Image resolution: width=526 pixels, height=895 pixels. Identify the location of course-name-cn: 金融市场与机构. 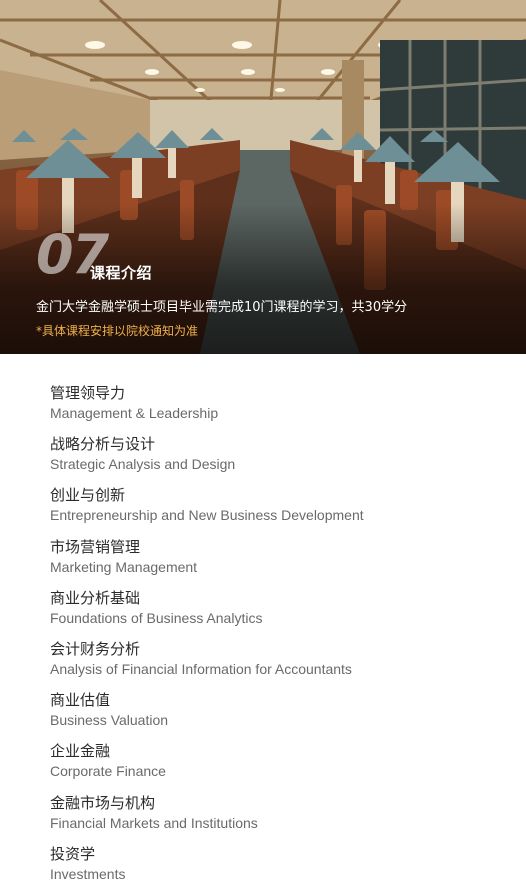
(103, 802).